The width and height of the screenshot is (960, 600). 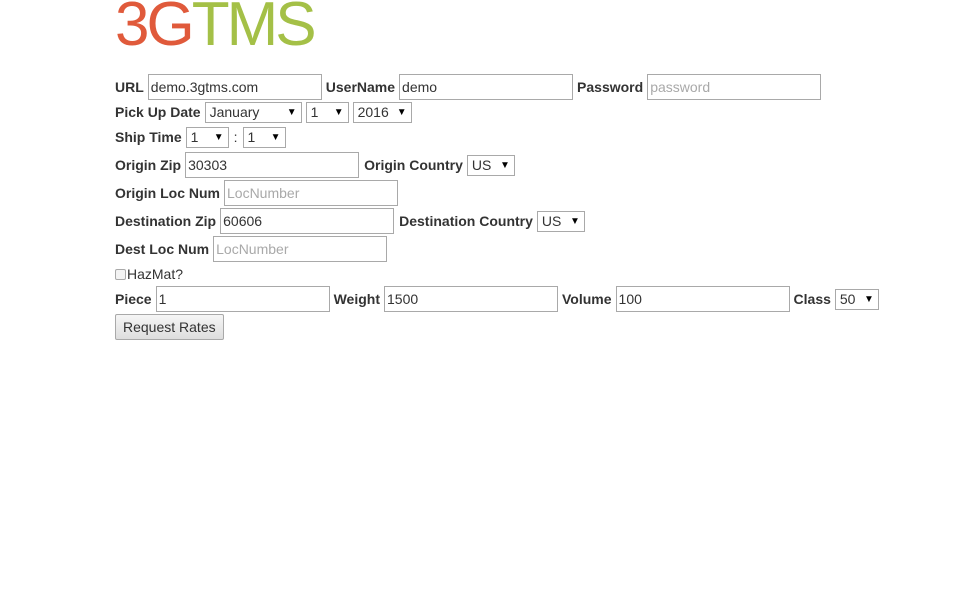 What do you see at coordinates (207, 137) in the screenshot?
I see `ship-hour-select: 1 ▼` at bounding box center [207, 137].